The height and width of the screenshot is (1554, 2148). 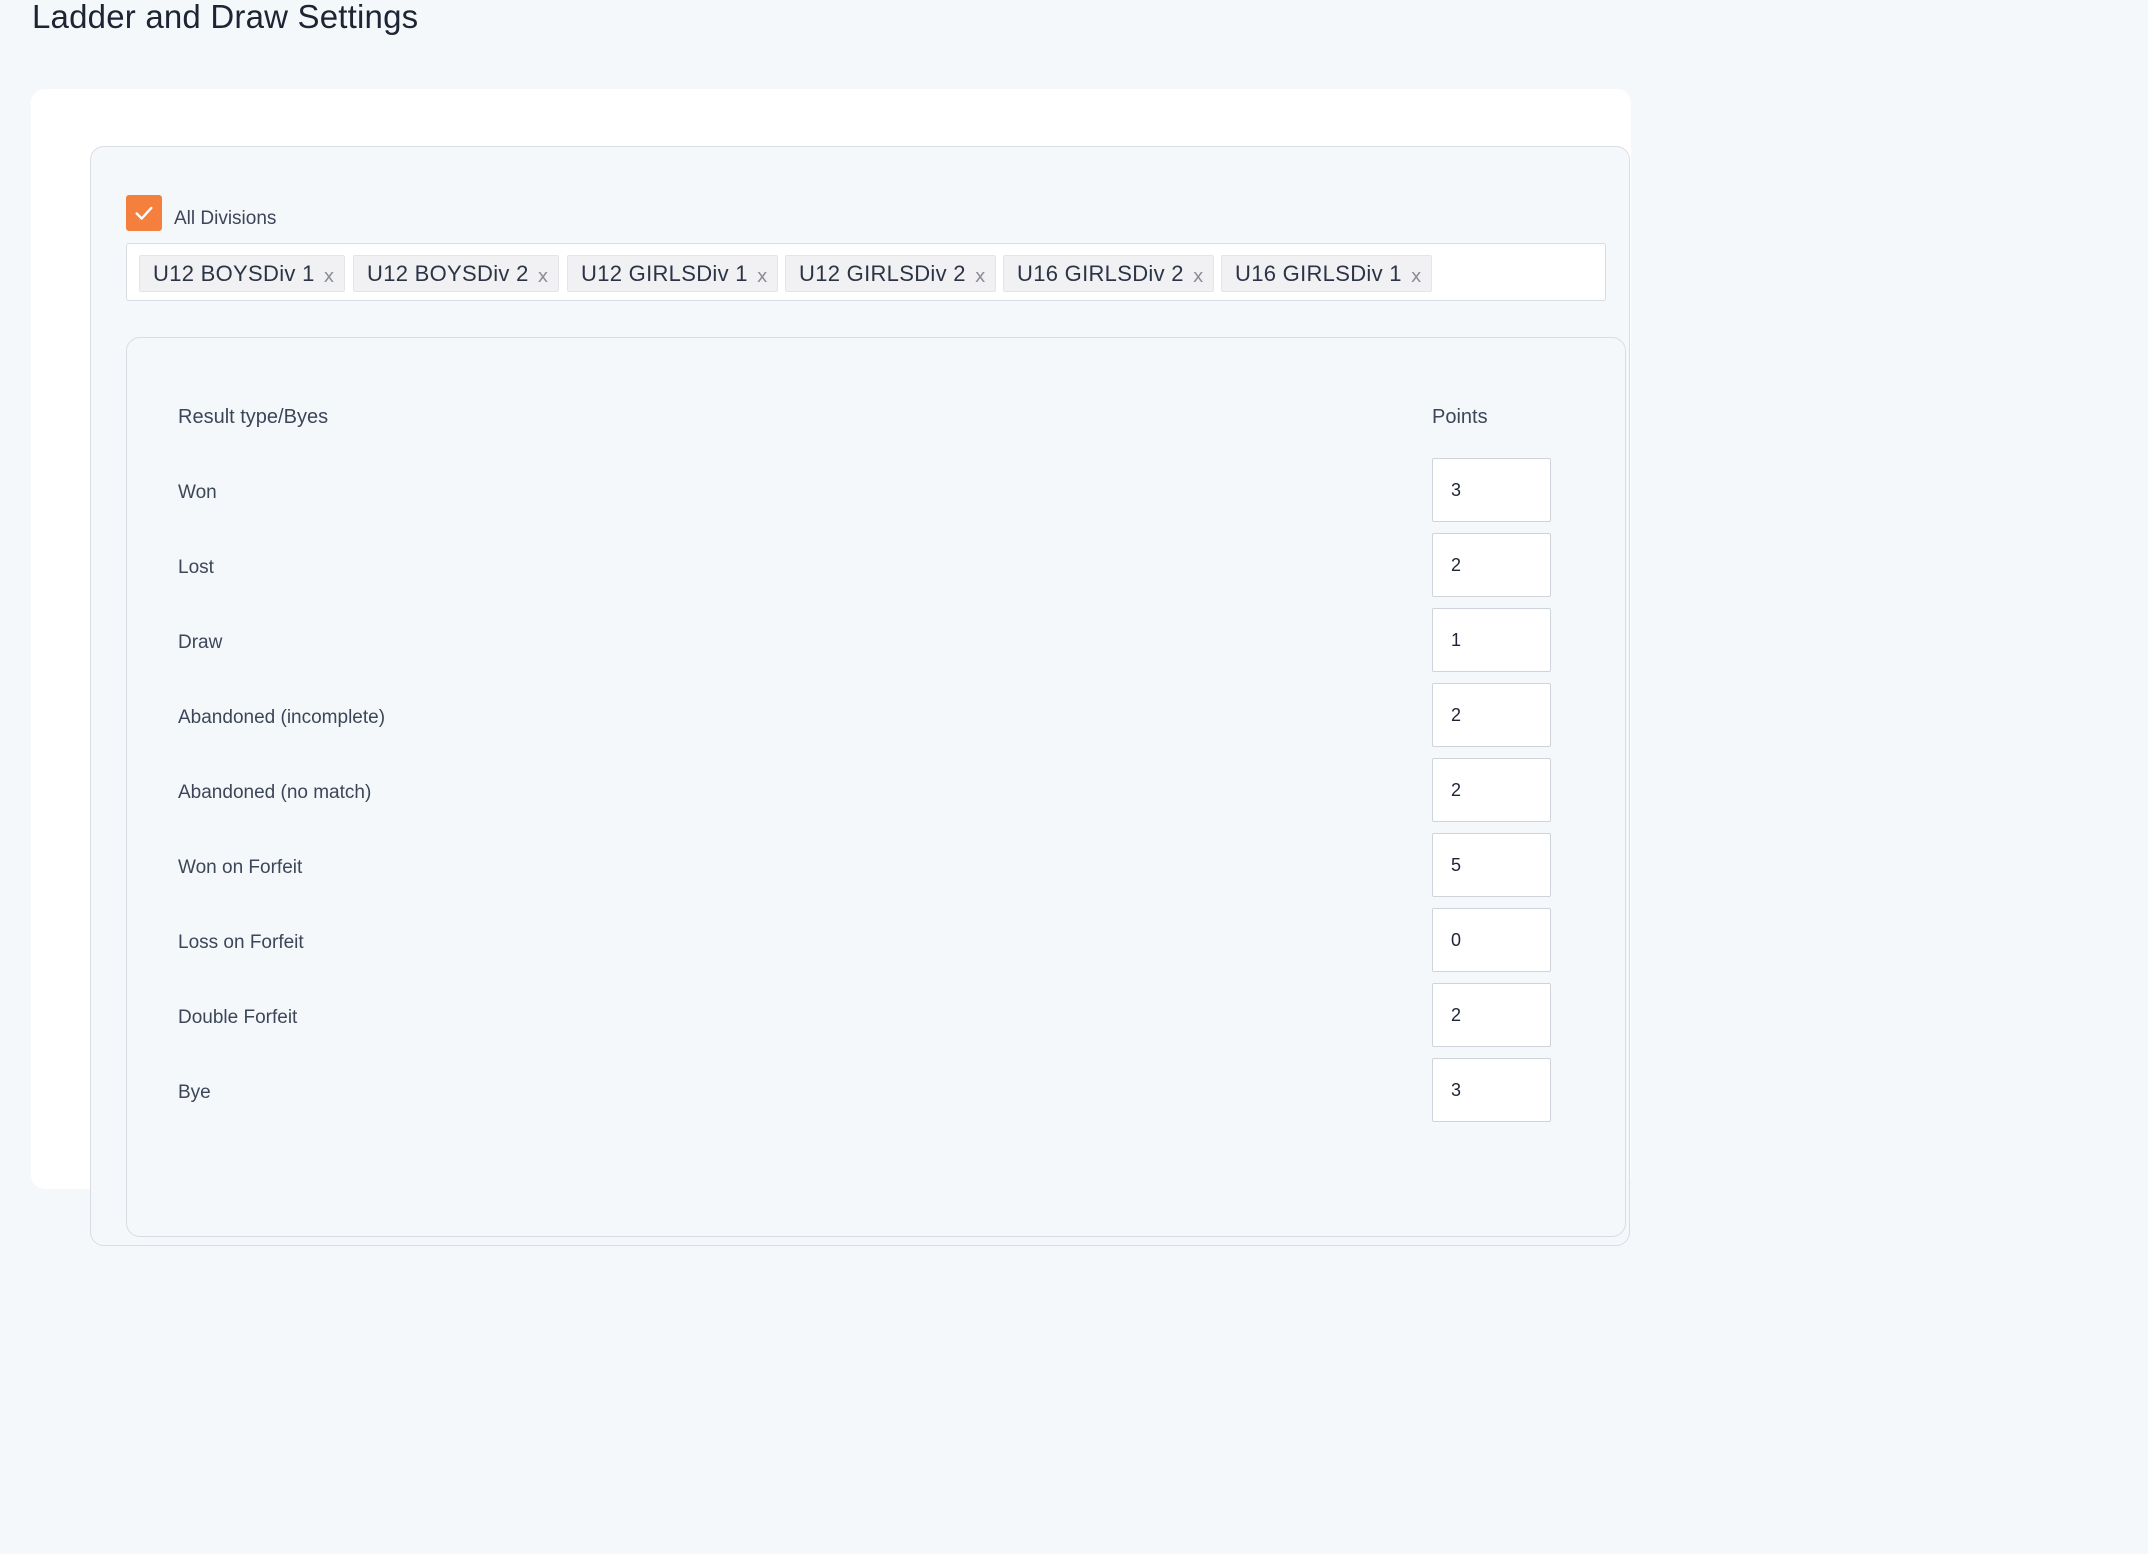 I want to click on row-label-draw: Draw, so click(x=200, y=642).